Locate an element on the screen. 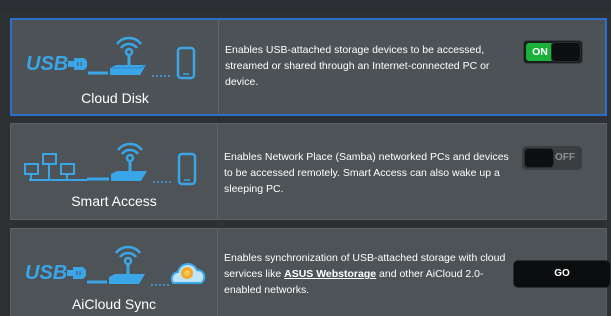 The width and height of the screenshot is (611, 316). asus-webstorage-link: ASUS Webstorage is located at coordinates (330, 274).